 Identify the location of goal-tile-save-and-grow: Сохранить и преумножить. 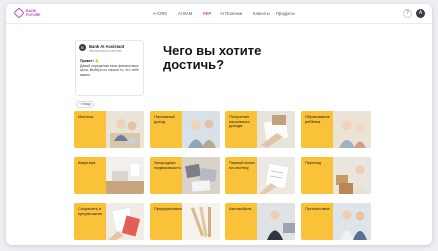
(109, 221).